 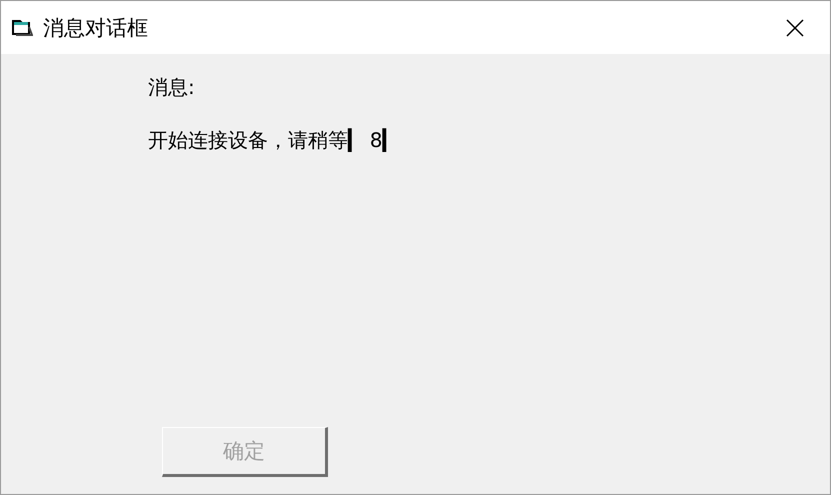 What do you see at coordinates (172, 87) in the screenshot?
I see `message-label: 消息:` at bounding box center [172, 87].